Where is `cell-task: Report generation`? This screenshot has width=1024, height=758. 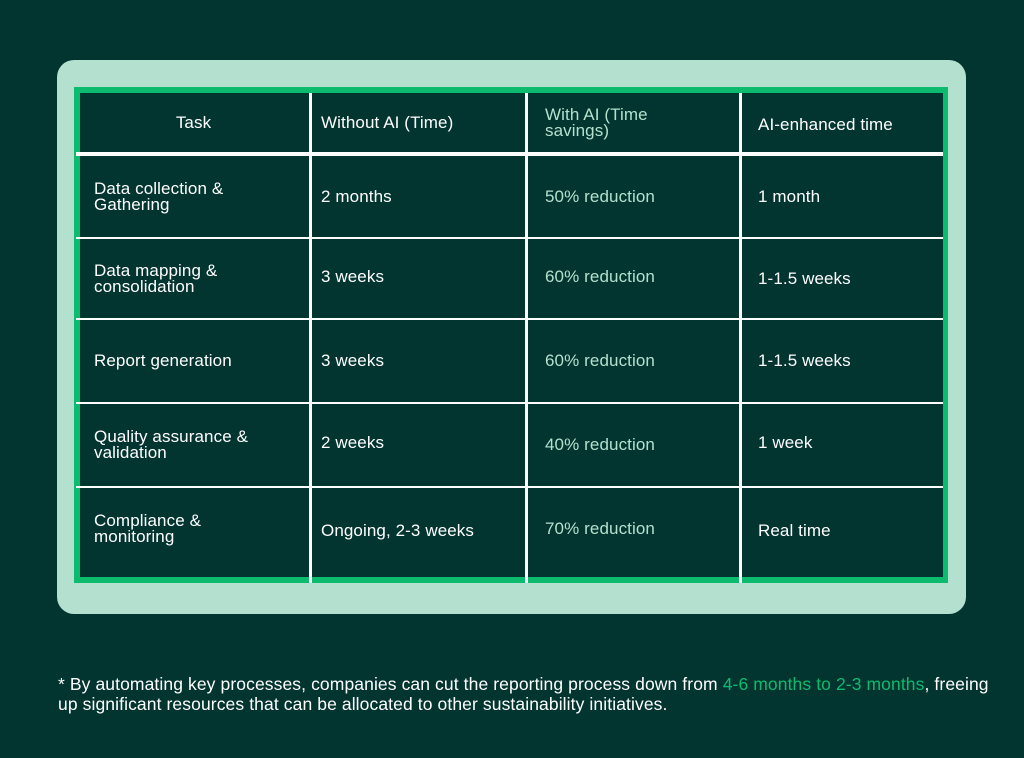 cell-task: Report generation is located at coordinates (163, 360).